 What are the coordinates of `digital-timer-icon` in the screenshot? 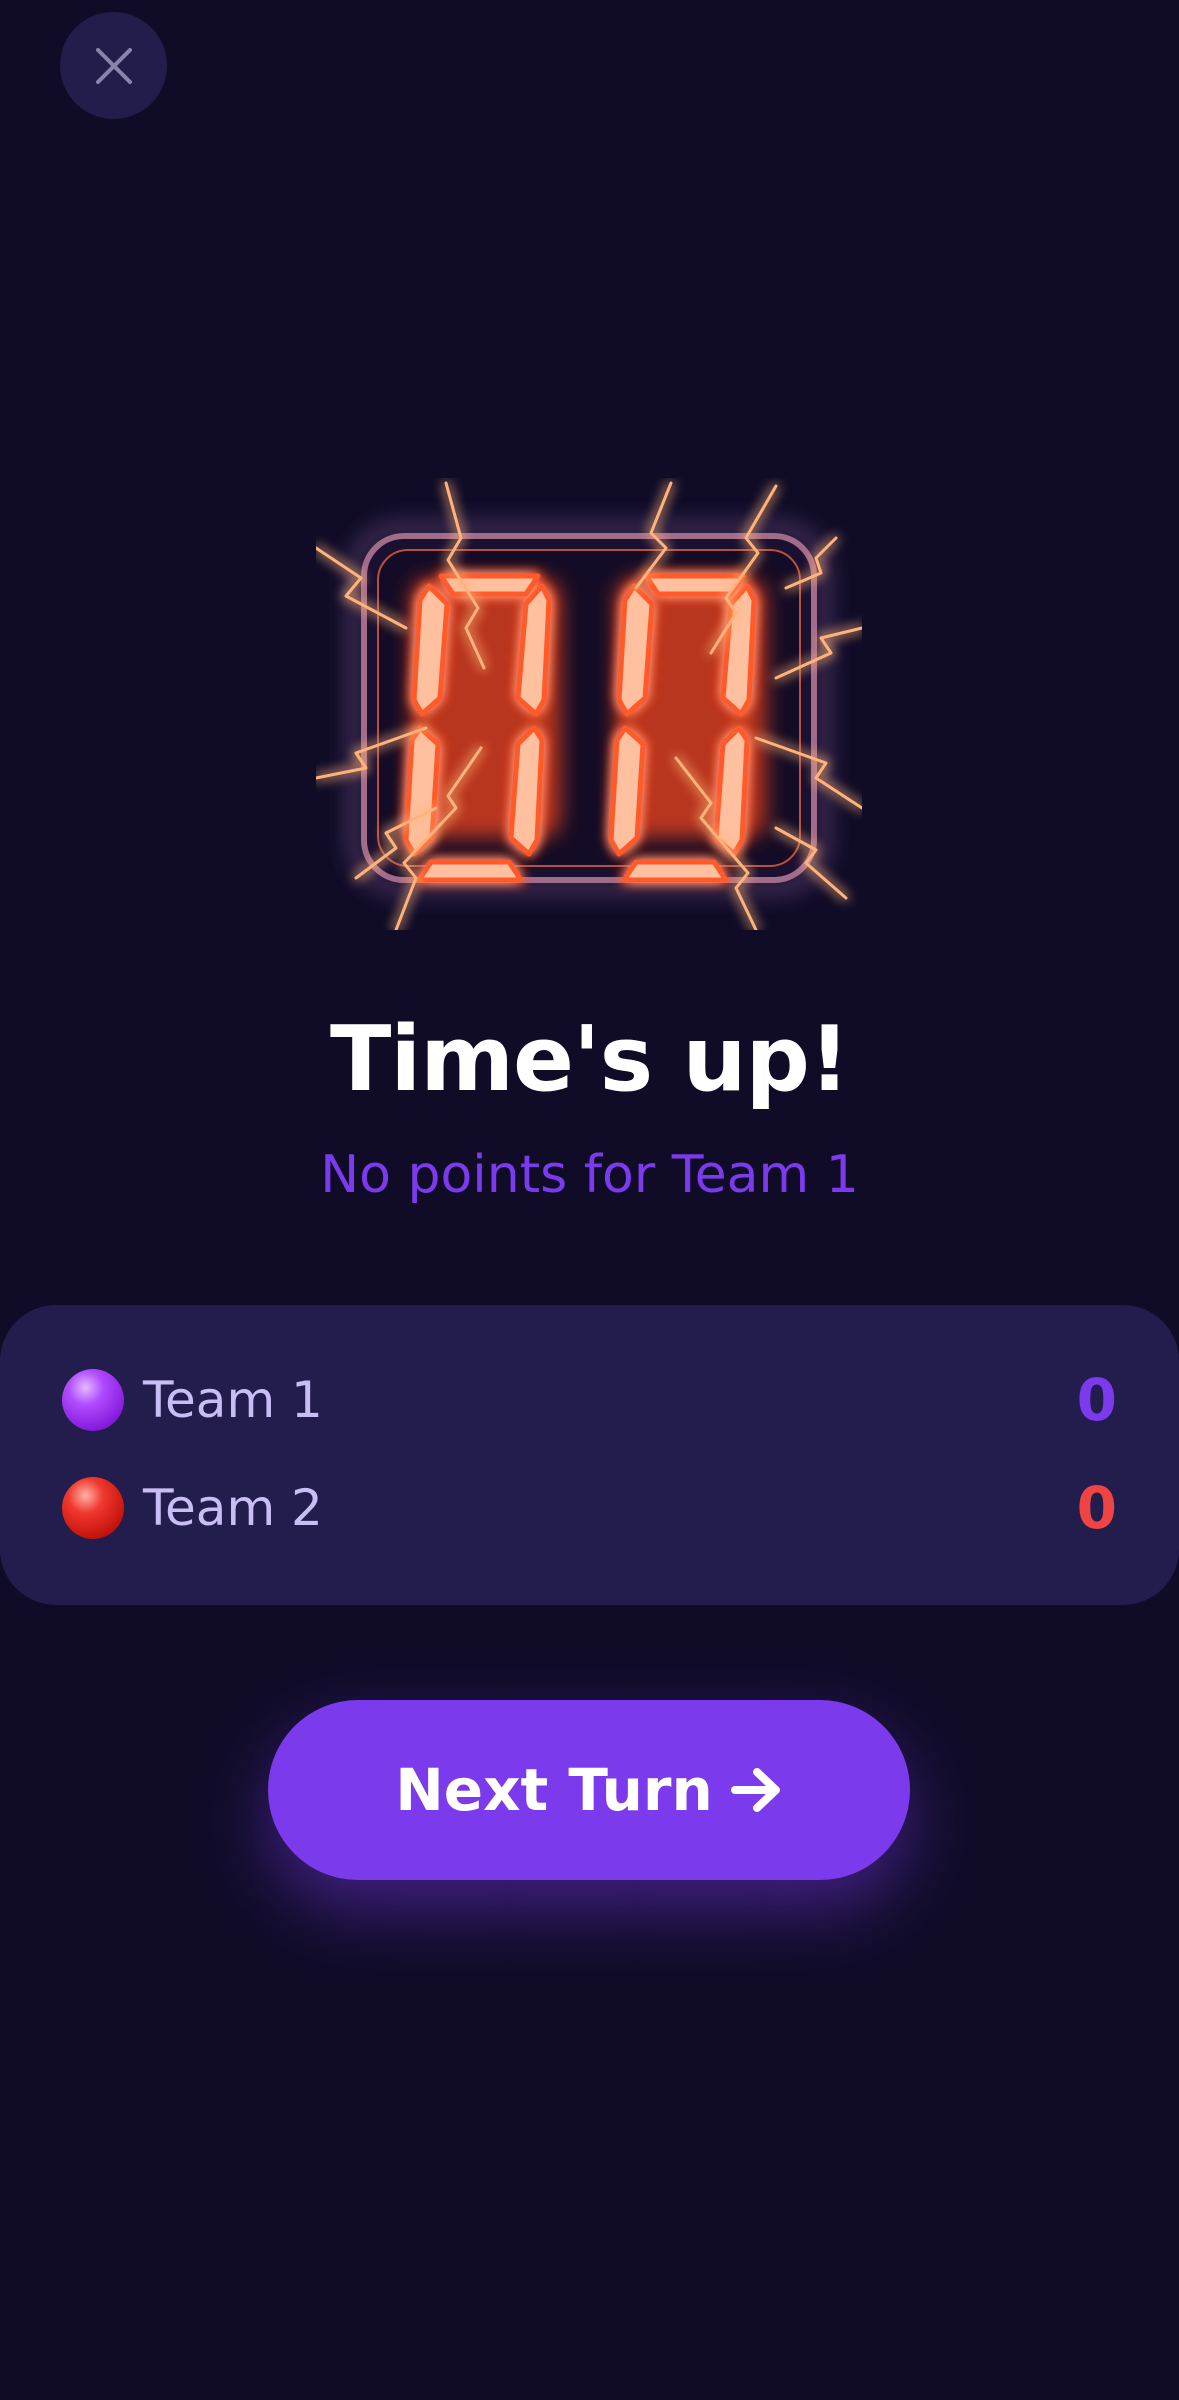 It's located at (589, 705).